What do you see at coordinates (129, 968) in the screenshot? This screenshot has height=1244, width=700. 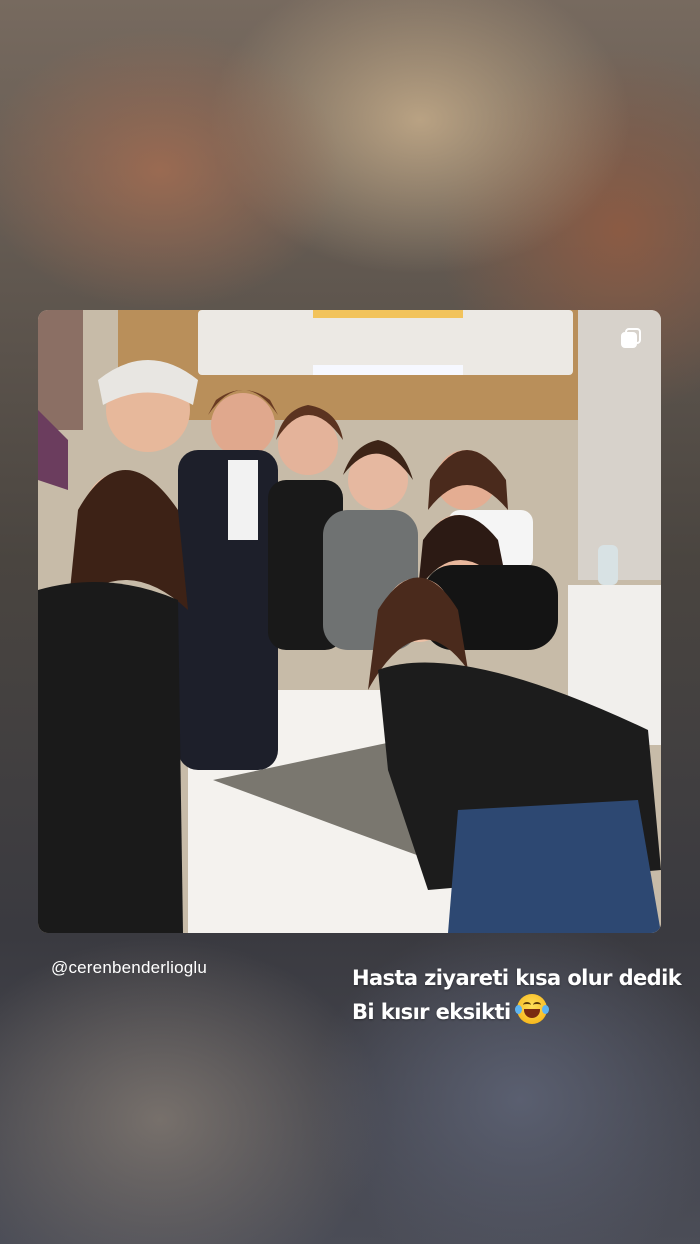 I see `author-handle: @cerenbenderlioglu` at bounding box center [129, 968].